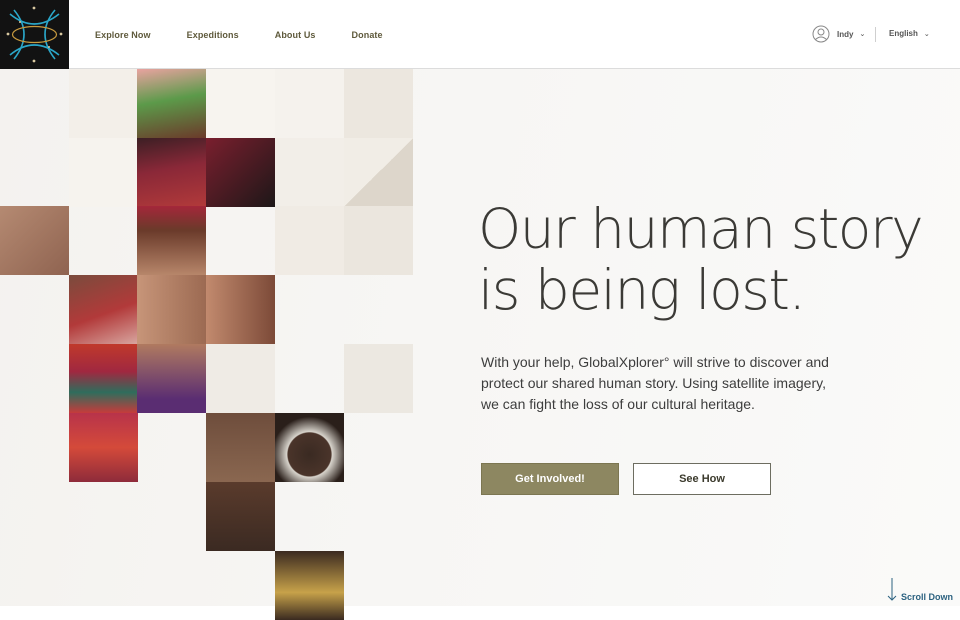  I want to click on main-nav: Explore Now Expeditions About Us Donate, so click(257, 34).